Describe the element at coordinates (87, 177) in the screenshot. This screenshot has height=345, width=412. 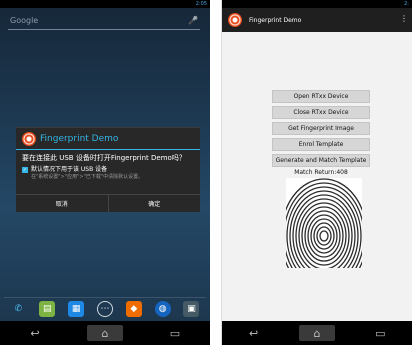
I see `checkbox-hint: 在"系统设置">"应用">"已下载"中清除默认设置。` at that location.